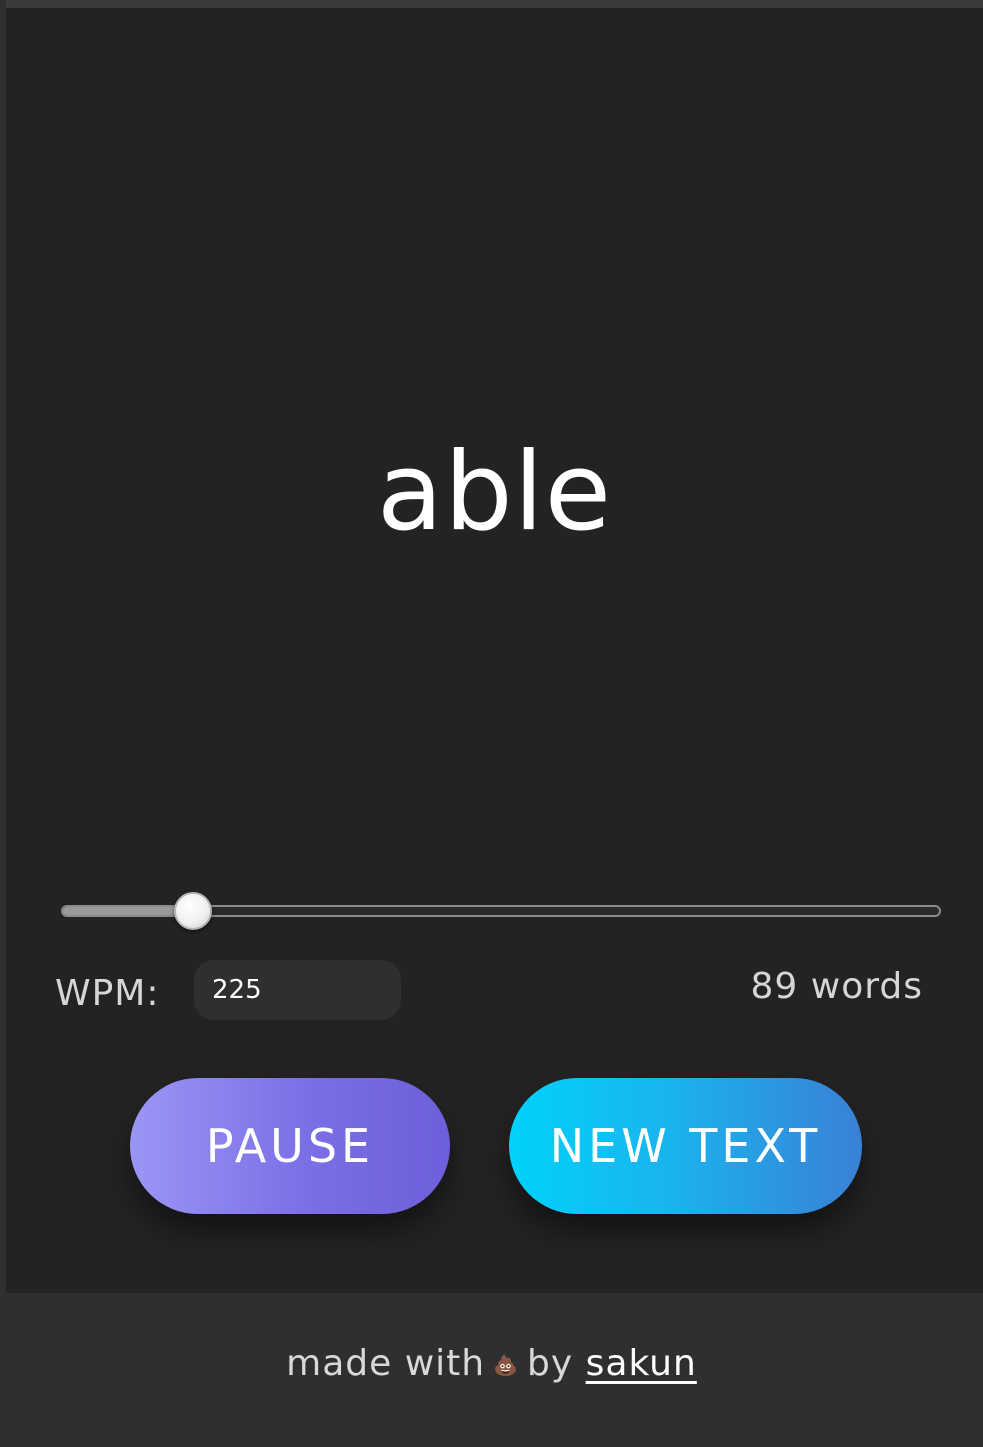 The width and height of the screenshot is (983, 1447). I want to click on top-border, so click(491, 4).